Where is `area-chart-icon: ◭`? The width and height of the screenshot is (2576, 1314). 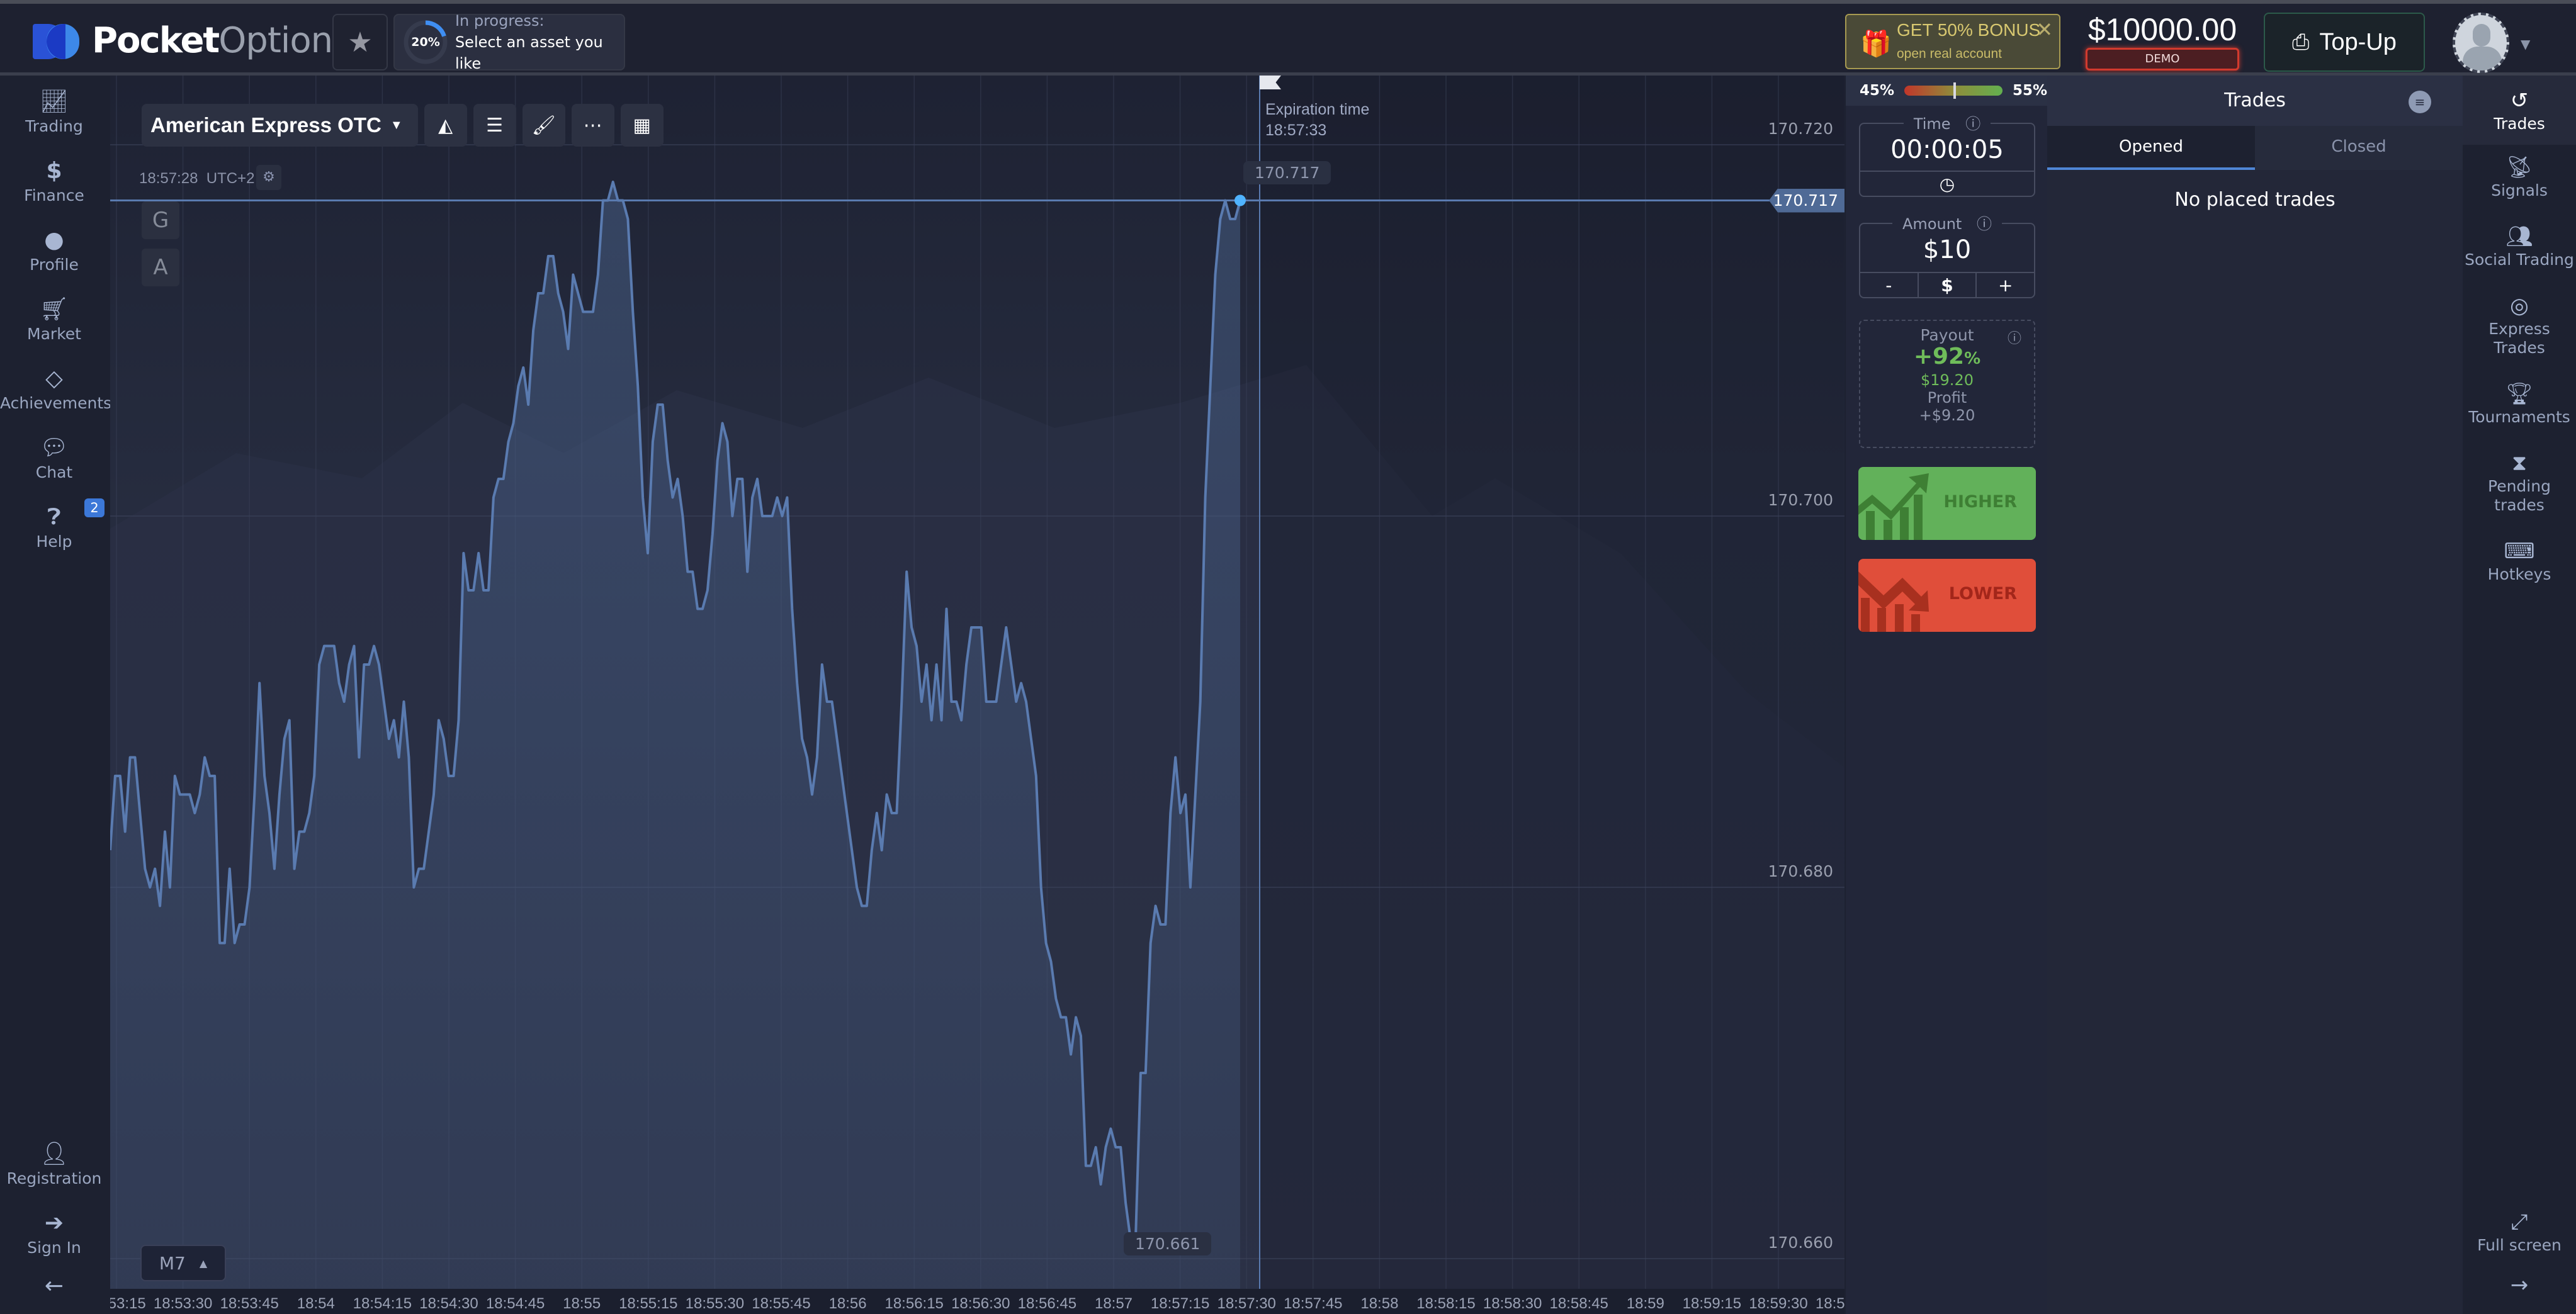
area-chart-icon: ◭ is located at coordinates (445, 125).